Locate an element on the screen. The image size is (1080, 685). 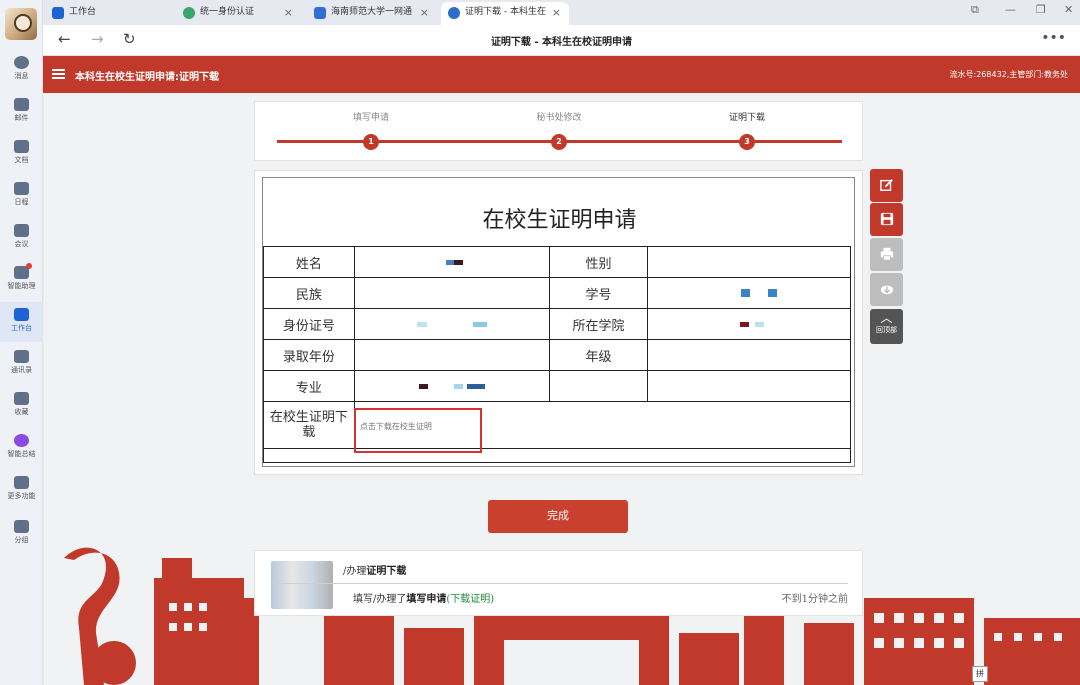
table-row: 姓名 性别 is located at coordinates (557, 262).